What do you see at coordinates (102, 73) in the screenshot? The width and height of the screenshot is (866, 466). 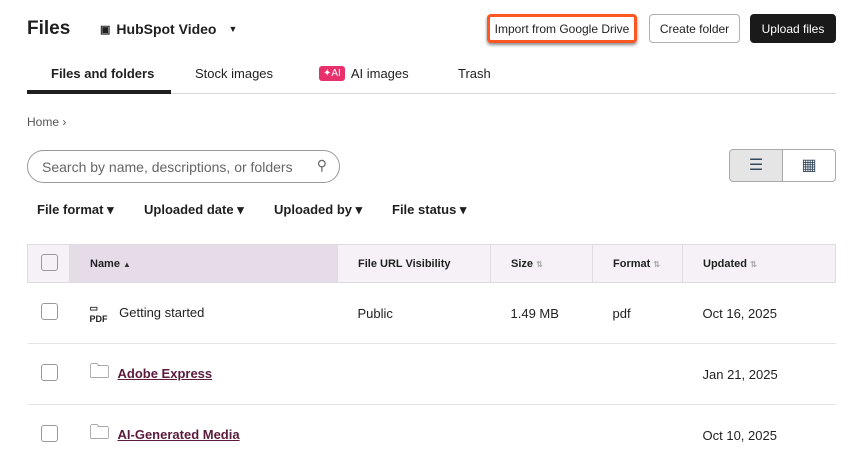 I see `tab-files-and-folders: Files and folders` at bounding box center [102, 73].